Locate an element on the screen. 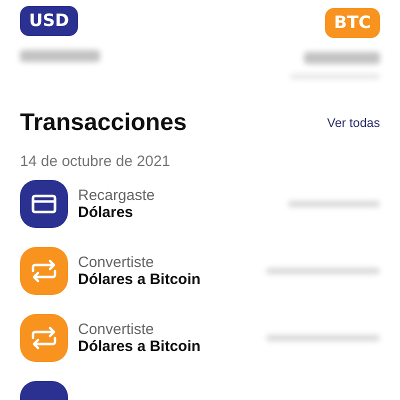 The height and width of the screenshot is (400, 400). transaction-type: Recargaste is located at coordinates (117, 195).